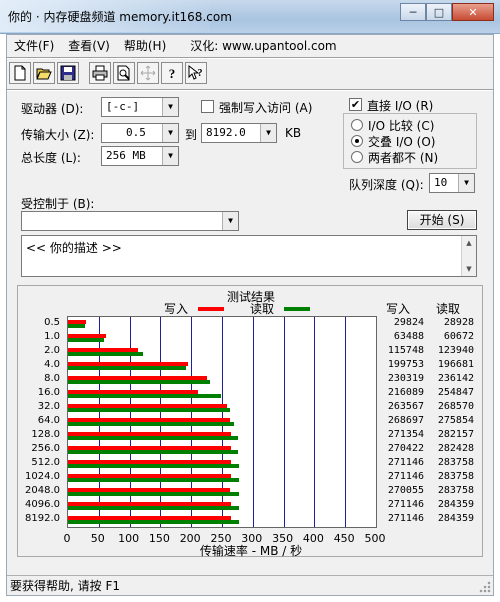 This screenshot has height=602, width=500. Describe the element at coordinates (130, 221) in the screenshot. I see `controlled-by-select: ▼` at that location.